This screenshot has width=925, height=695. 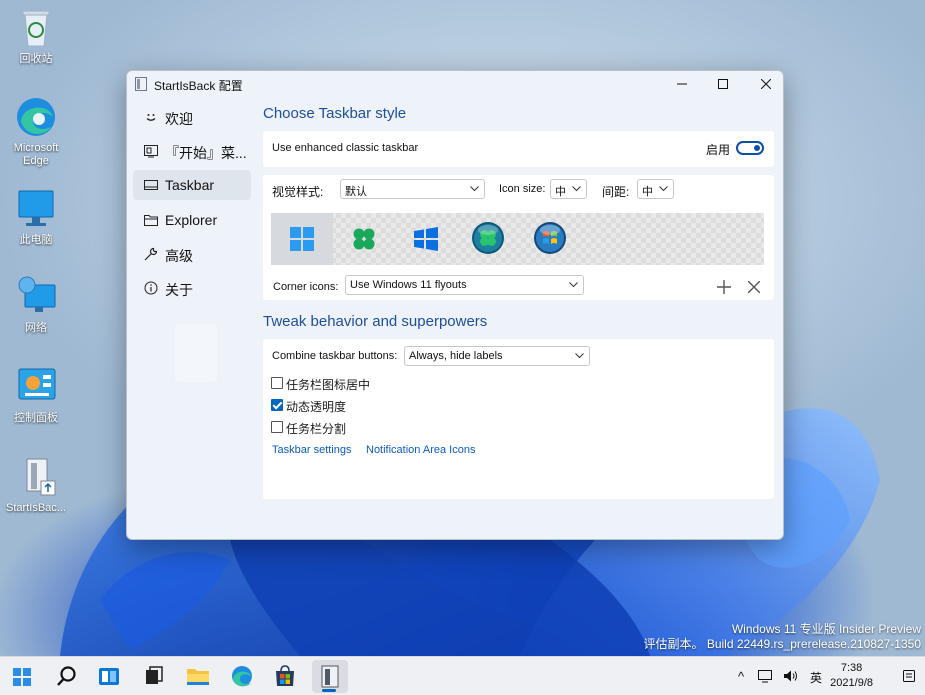 I want to click on title-bar: StartIsBack 配置, so click(x=455, y=84).